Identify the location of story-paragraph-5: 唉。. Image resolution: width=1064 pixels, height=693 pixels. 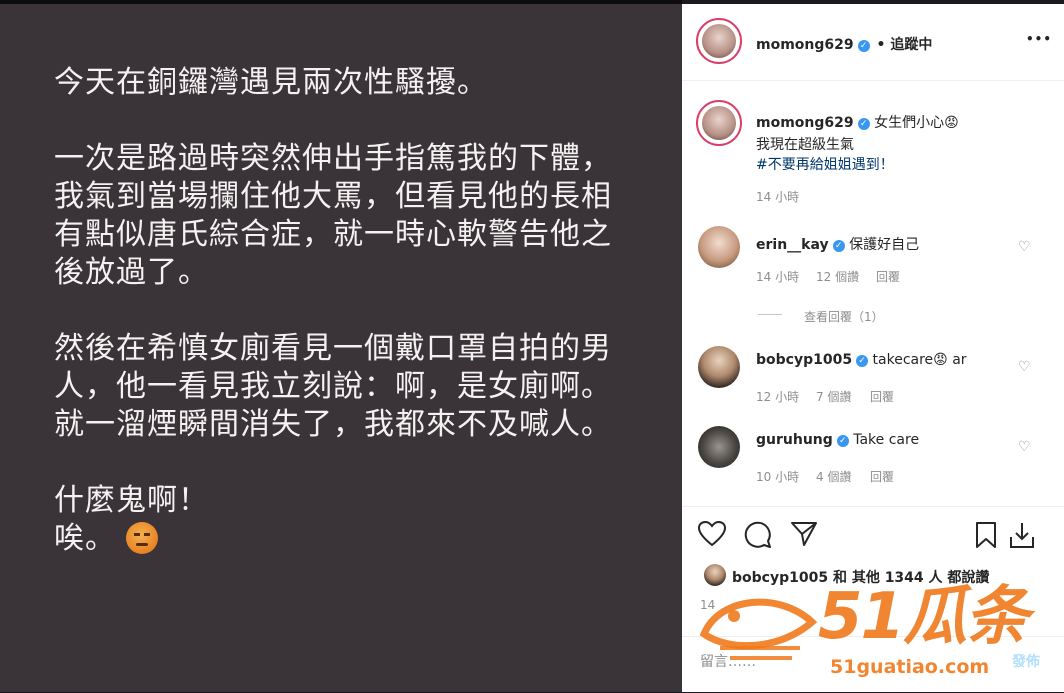
(344, 539).